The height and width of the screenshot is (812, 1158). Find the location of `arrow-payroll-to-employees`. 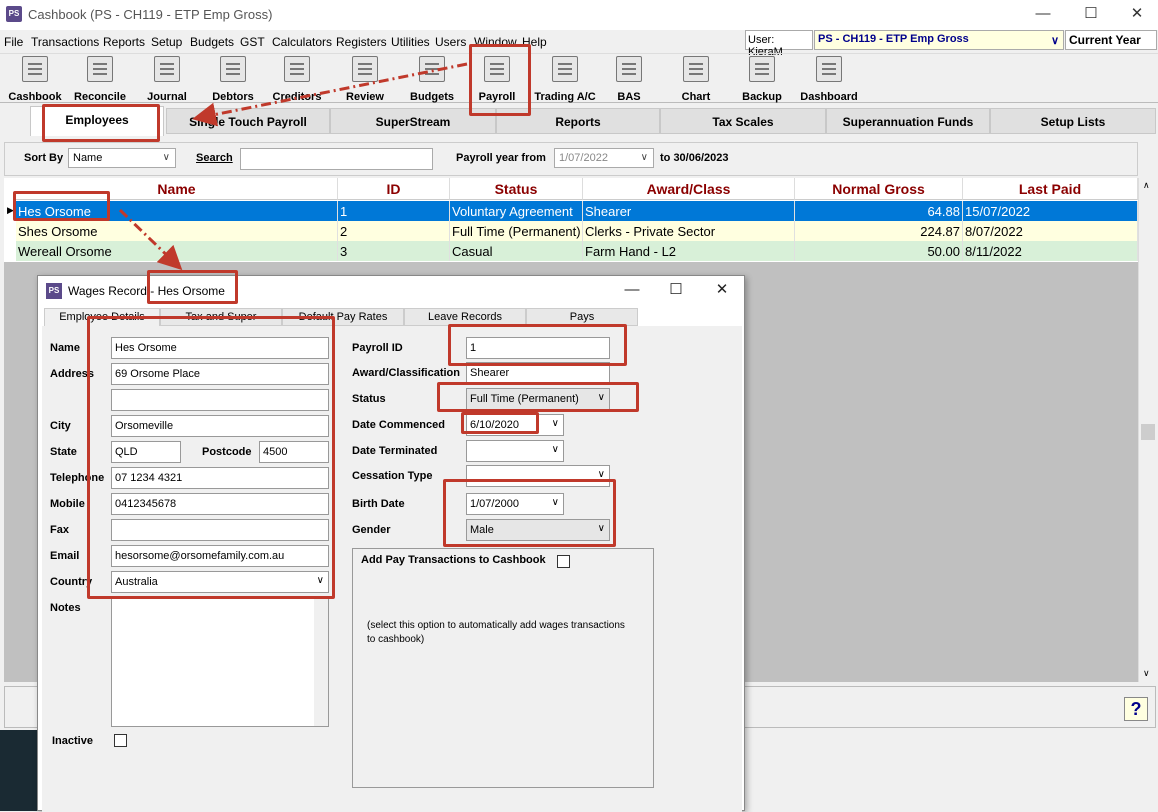

arrow-payroll-to-employees is located at coordinates (330, 94).